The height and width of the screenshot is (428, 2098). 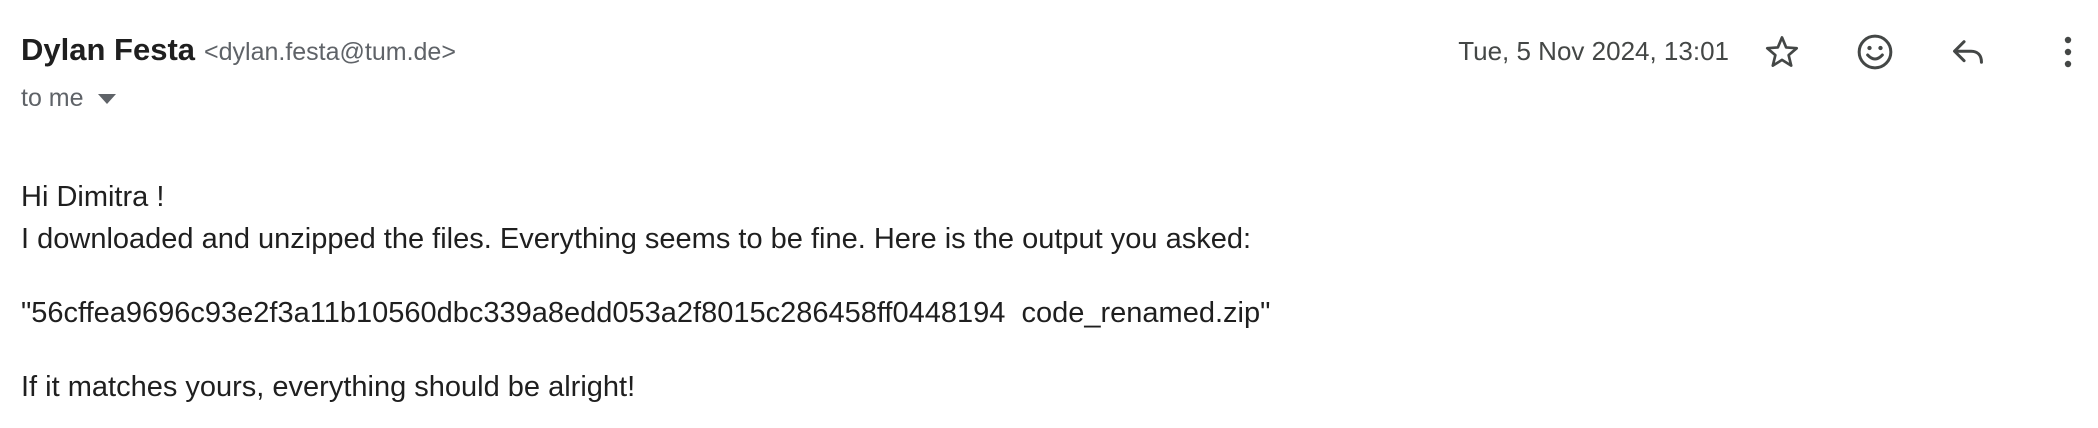 What do you see at coordinates (52, 98) in the screenshot?
I see `recipient-label: to me` at bounding box center [52, 98].